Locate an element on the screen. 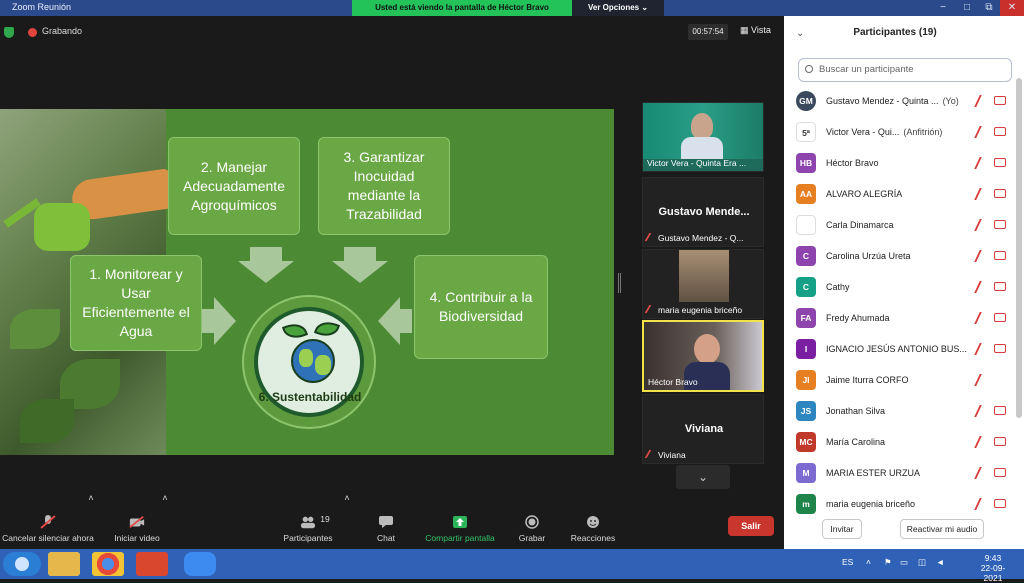  participant-row: C Carolina Urzúa Ureta is located at coordinates (898, 256).